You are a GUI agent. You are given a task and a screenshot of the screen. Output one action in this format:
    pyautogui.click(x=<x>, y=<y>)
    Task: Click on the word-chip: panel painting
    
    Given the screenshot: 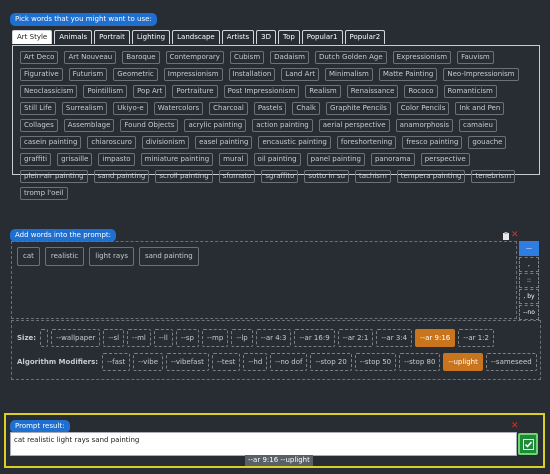 What is the action you would take?
    pyautogui.click(x=335, y=159)
    